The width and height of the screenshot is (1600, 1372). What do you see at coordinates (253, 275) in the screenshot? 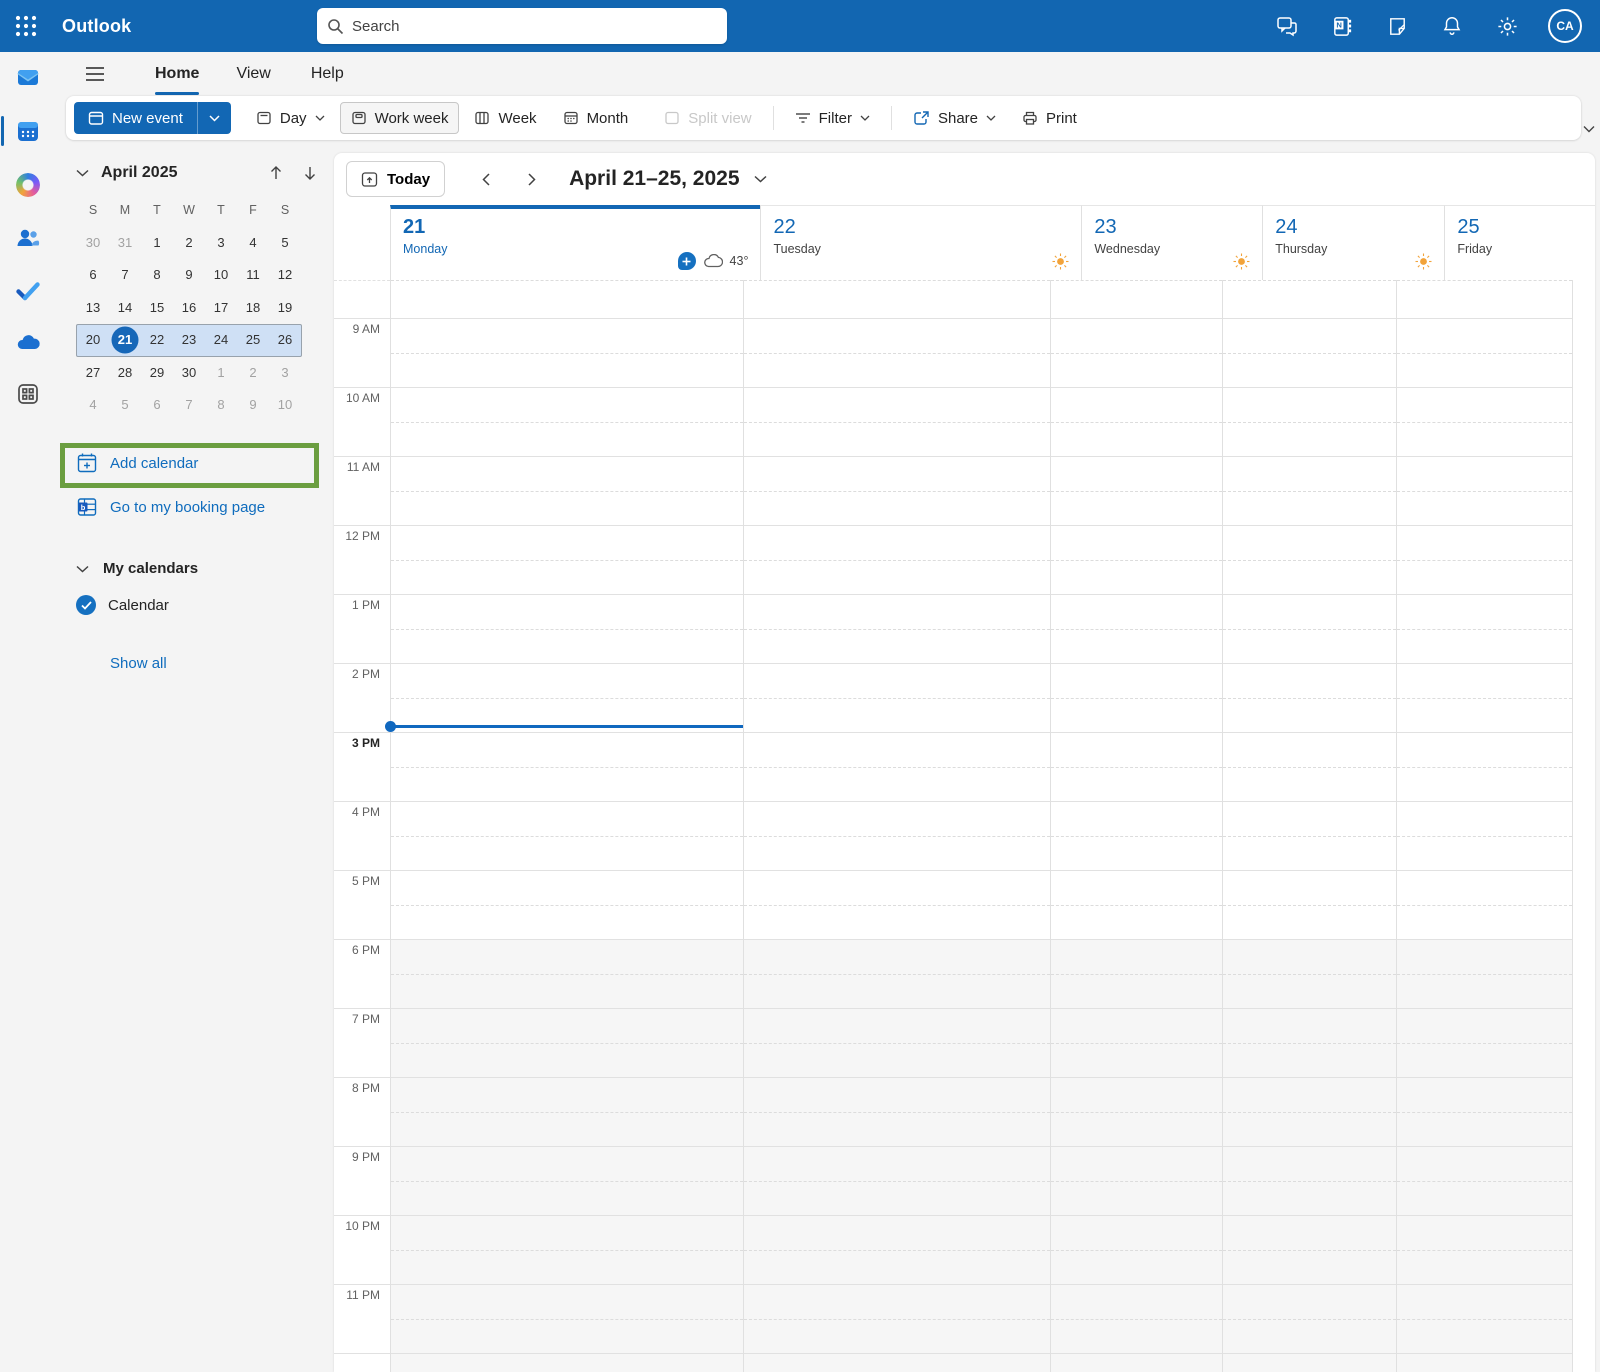
I see `mini-date: 11` at bounding box center [253, 275].